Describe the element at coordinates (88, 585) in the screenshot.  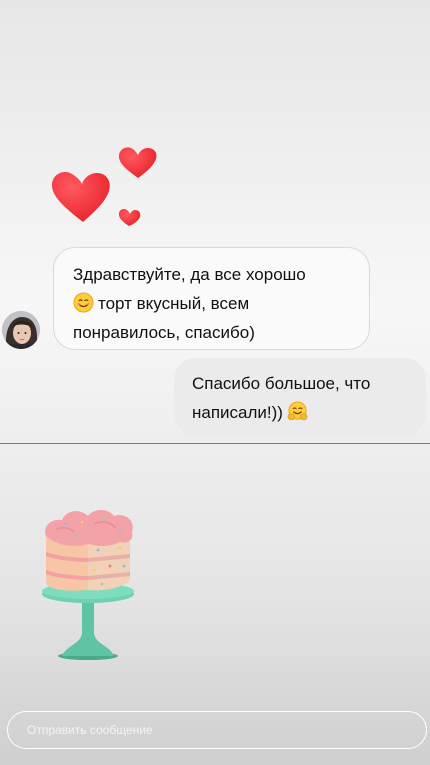
I see `cake-on-stand-icon` at that location.